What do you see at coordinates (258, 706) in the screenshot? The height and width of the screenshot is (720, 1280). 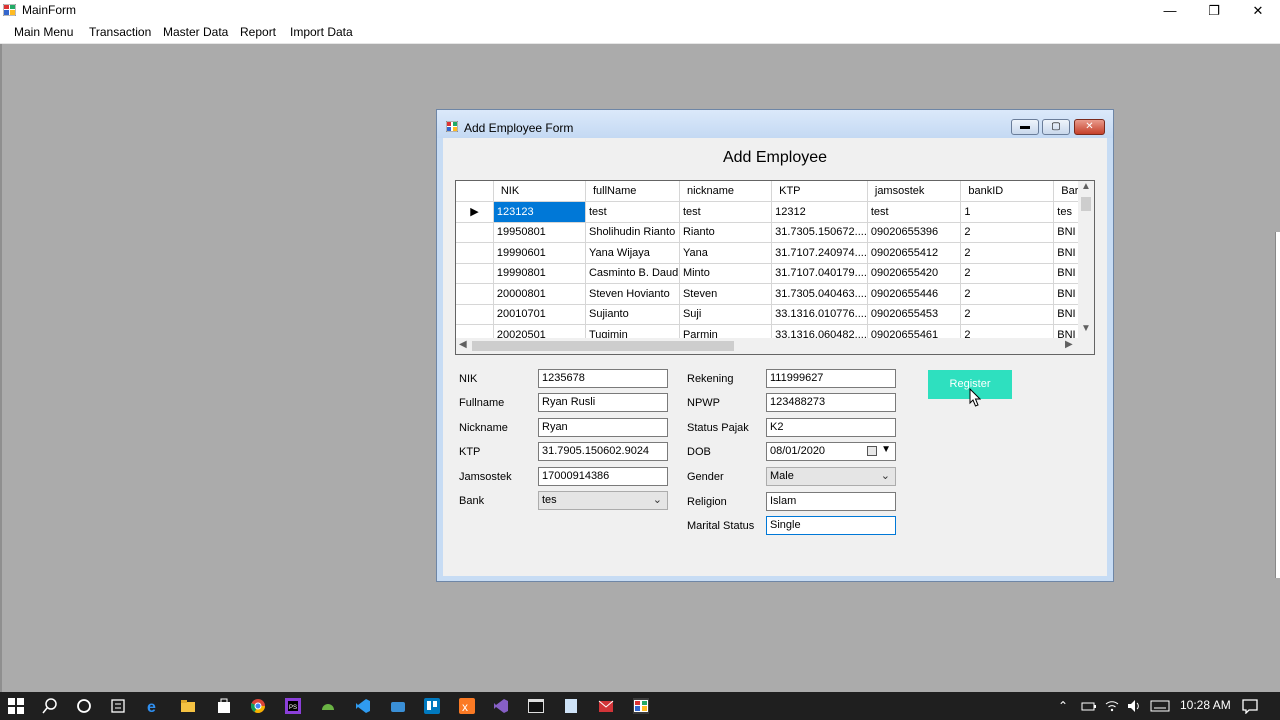 I see `chrome-icon` at bounding box center [258, 706].